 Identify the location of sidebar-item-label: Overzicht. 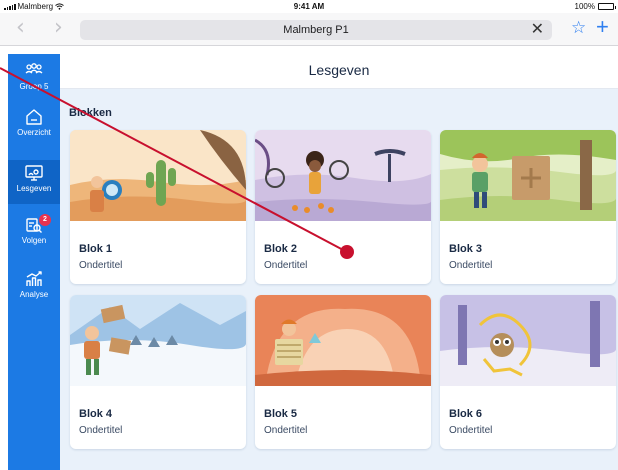
(34, 132).